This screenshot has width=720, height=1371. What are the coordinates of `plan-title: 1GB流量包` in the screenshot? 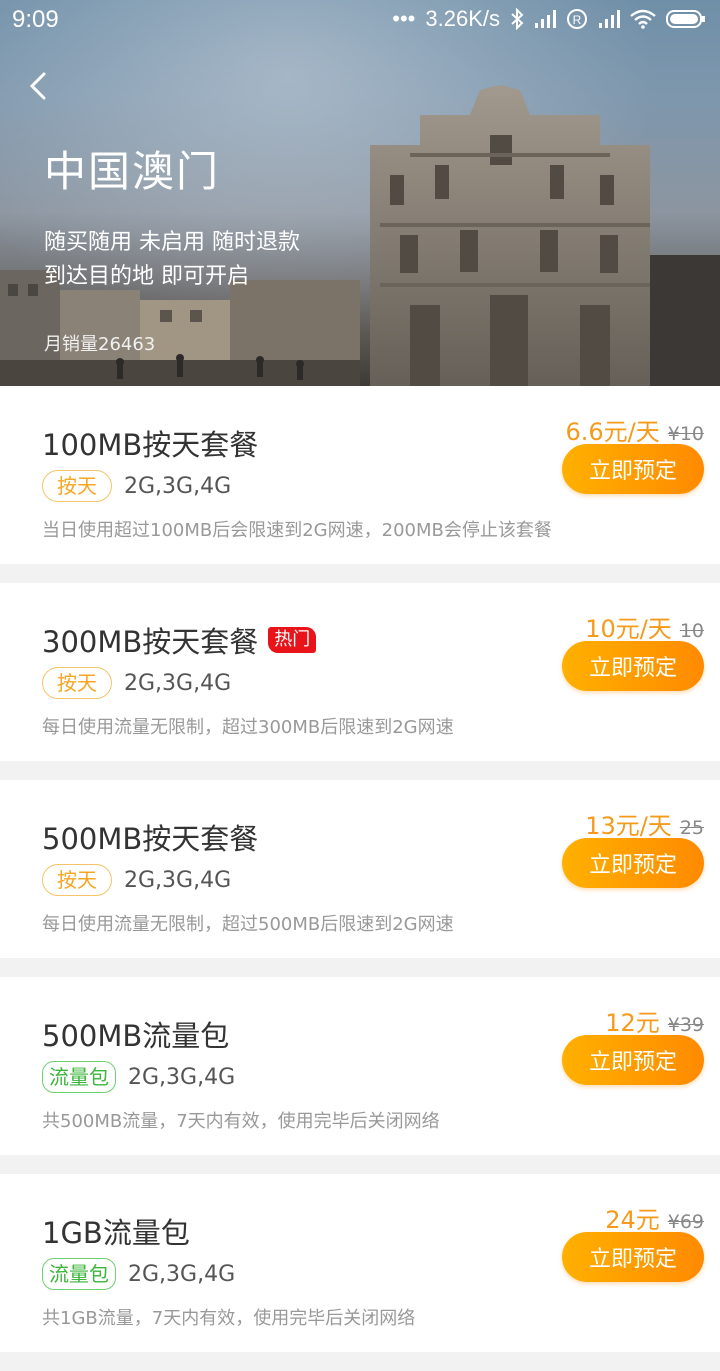 It's located at (116, 1233).